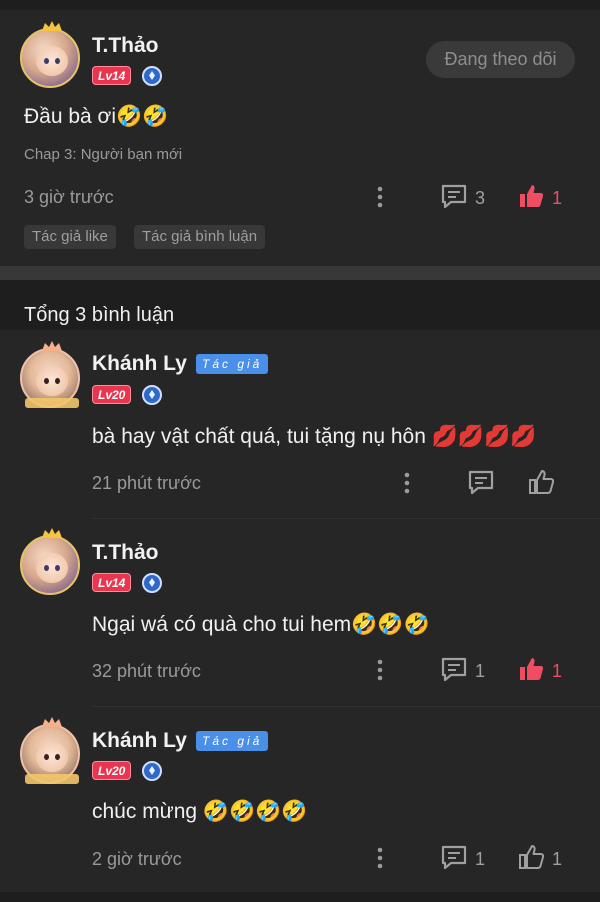  What do you see at coordinates (125, 553) in the screenshot?
I see `comment-username: T.Thảo` at bounding box center [125, 553].